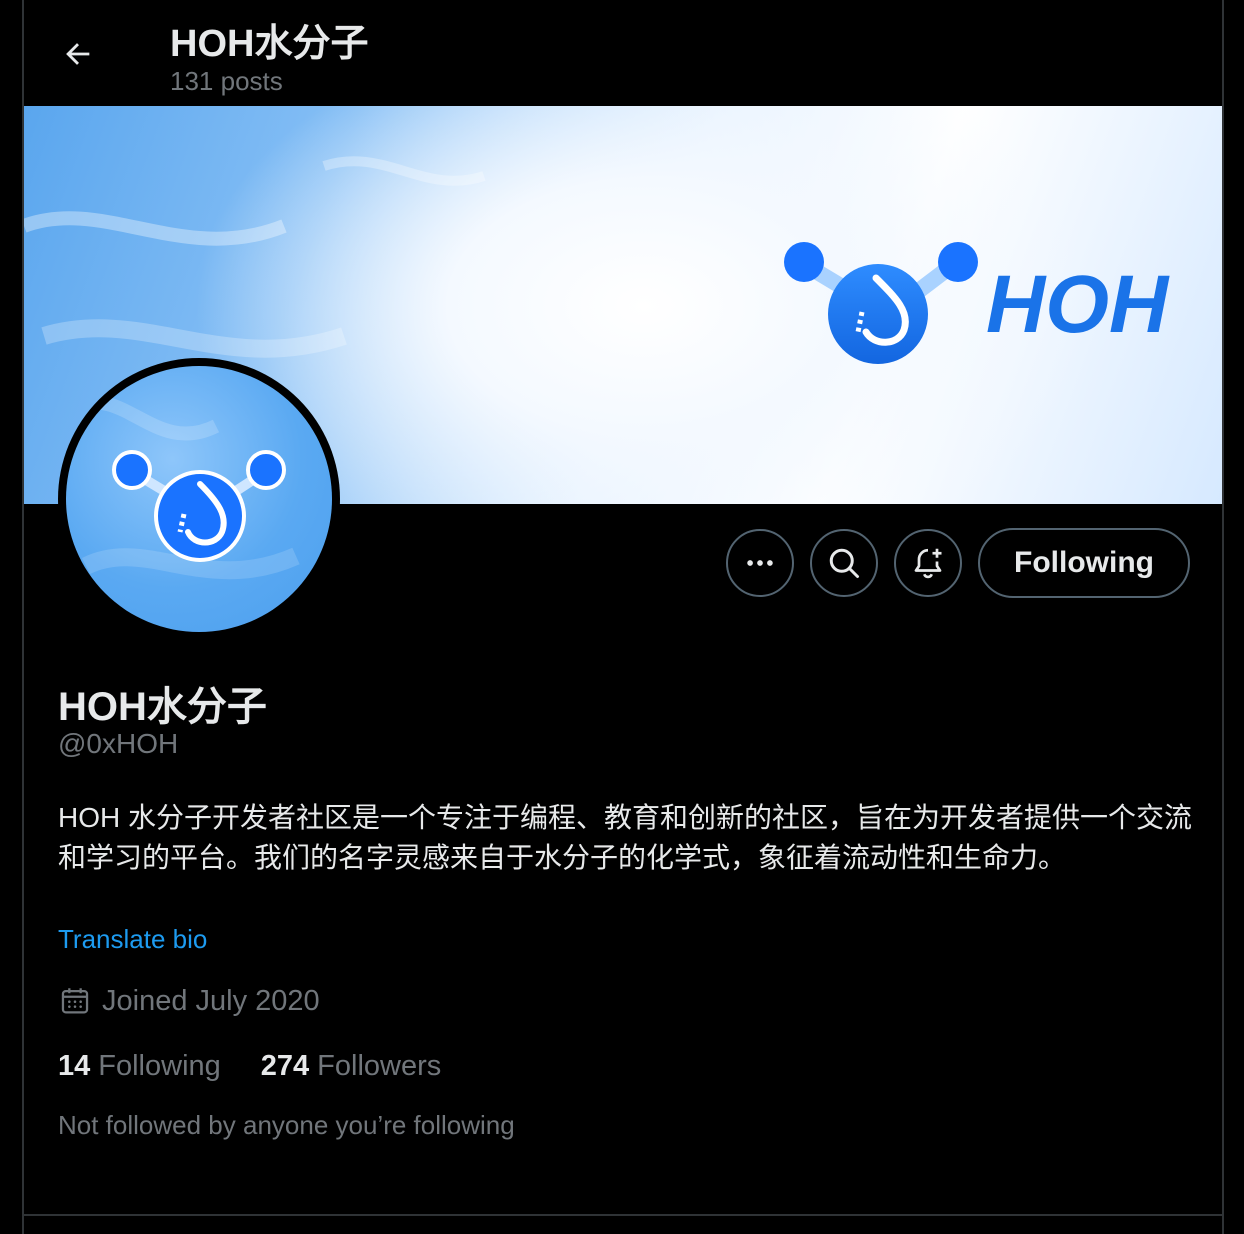 This screenshot has width=1244, height=1234. Describe the element at coordinates (74, 1066) in the screenshot. I see `following-count: 14` at that location.